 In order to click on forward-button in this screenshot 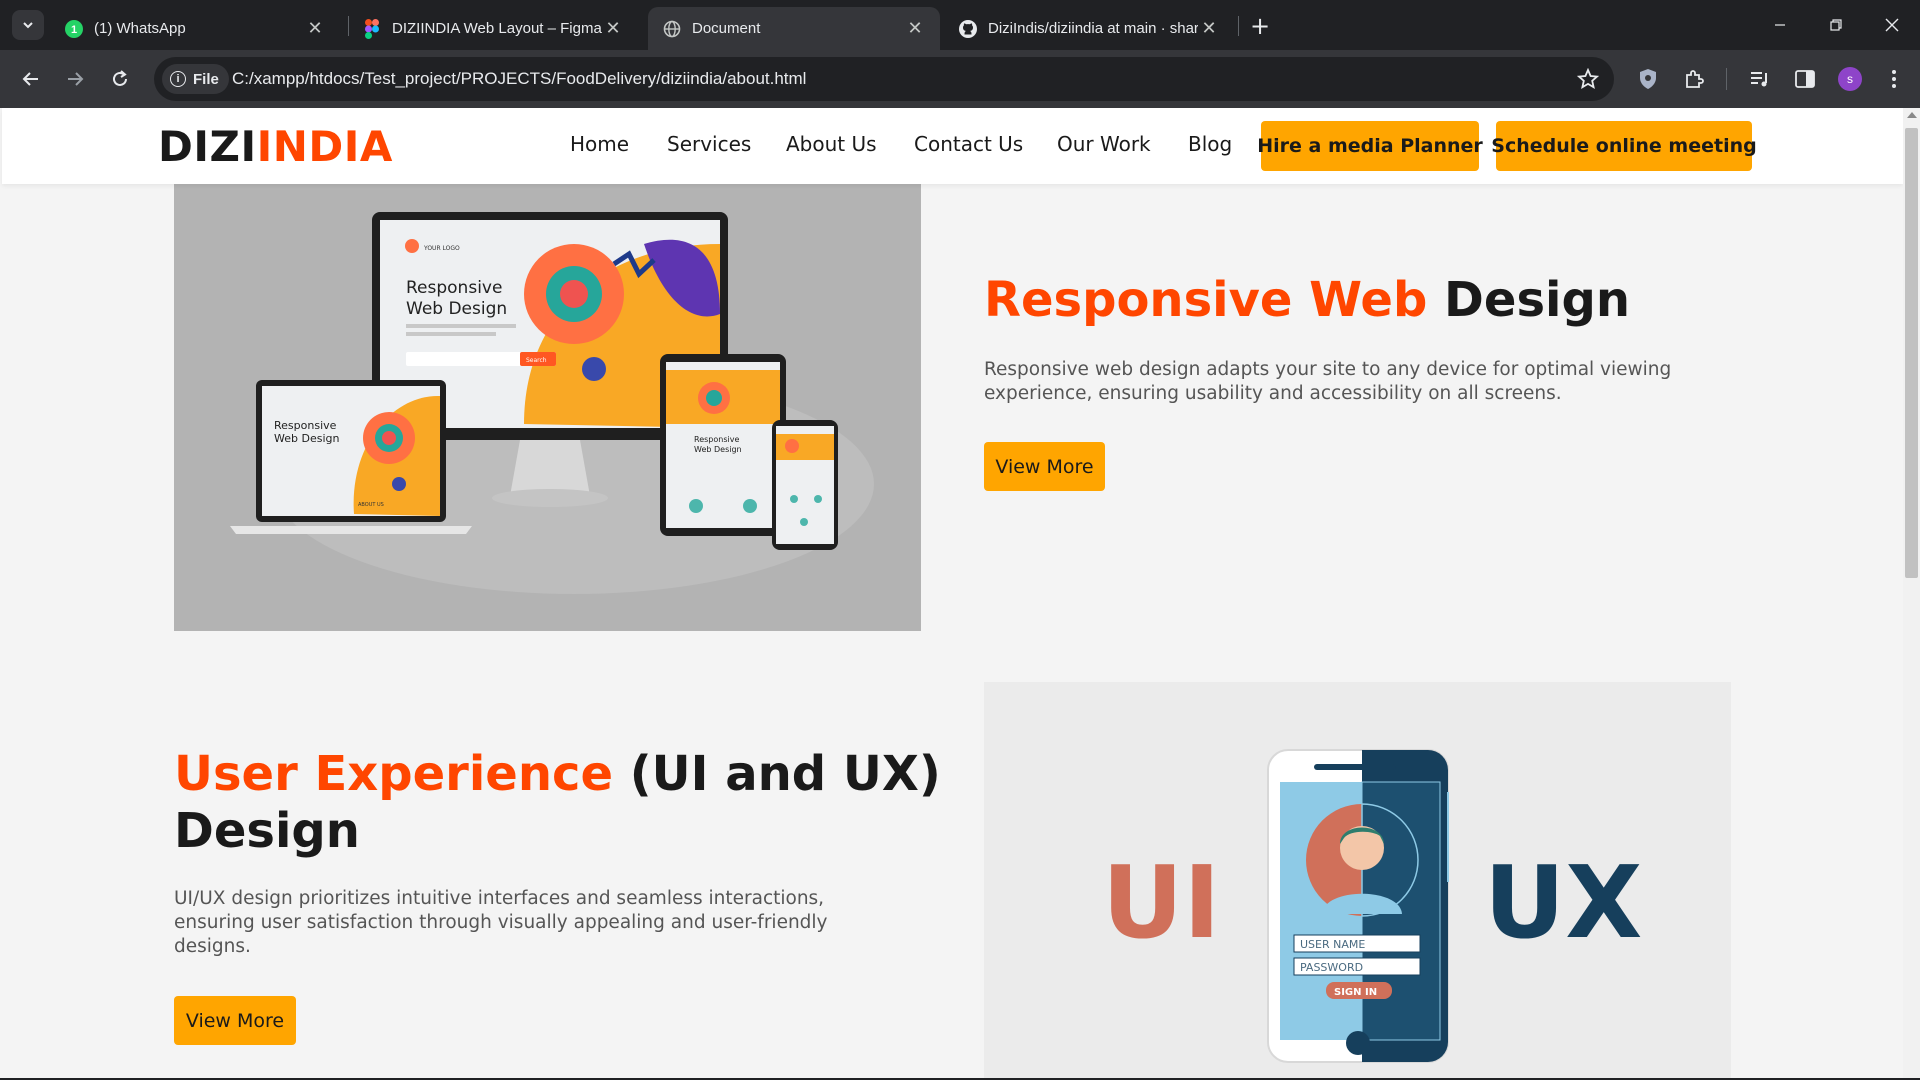, I will do `click(75, 79)`.